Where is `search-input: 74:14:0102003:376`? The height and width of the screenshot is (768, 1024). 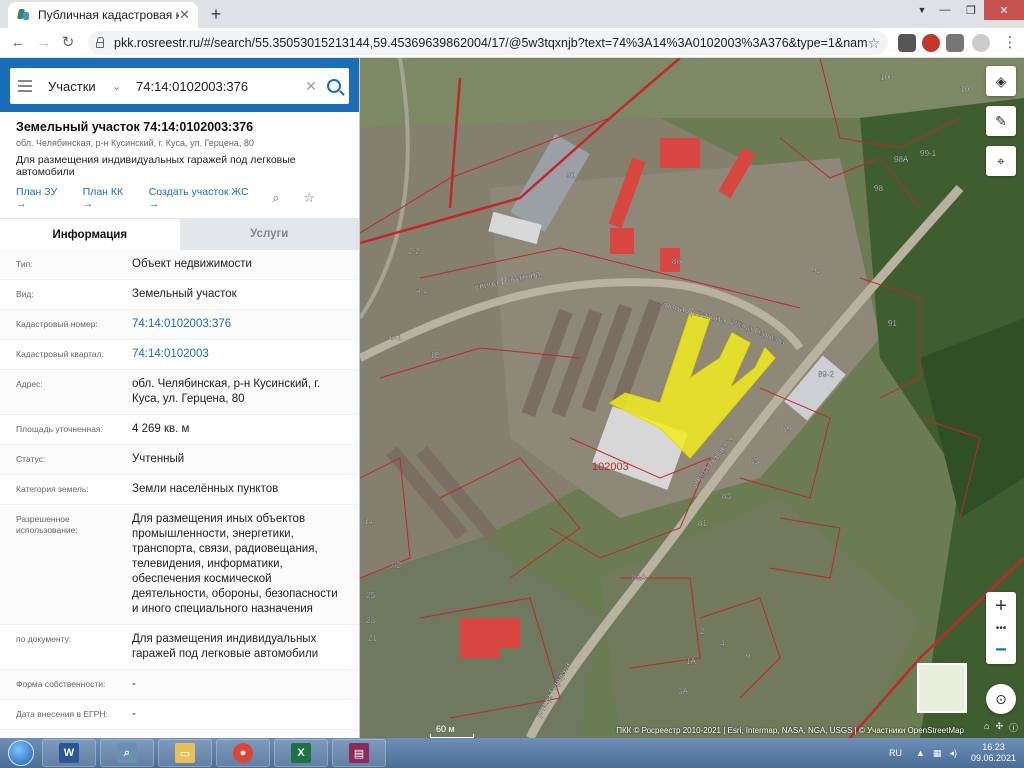
search-input: 74:14:0102003:376 is located at coordinates (220, 86).